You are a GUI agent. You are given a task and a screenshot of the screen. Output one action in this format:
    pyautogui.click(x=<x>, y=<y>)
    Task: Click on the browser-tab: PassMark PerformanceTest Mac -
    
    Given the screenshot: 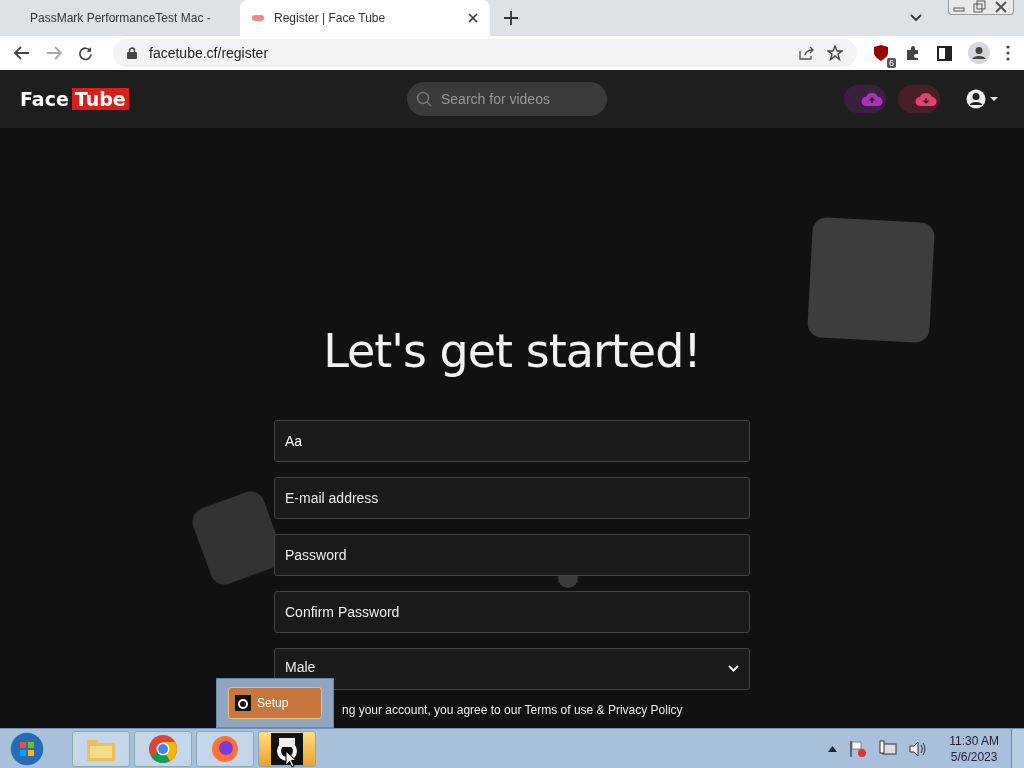 What is the action you would take?
    pyautogui.click(x=118, y=18)
    